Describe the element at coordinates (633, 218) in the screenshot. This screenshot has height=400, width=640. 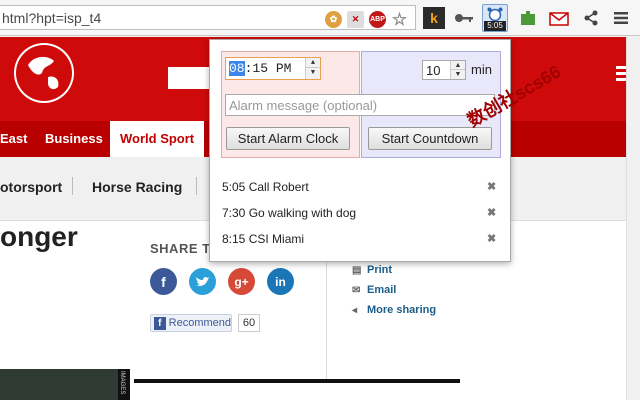
I see `page-scrollbar` at that location.